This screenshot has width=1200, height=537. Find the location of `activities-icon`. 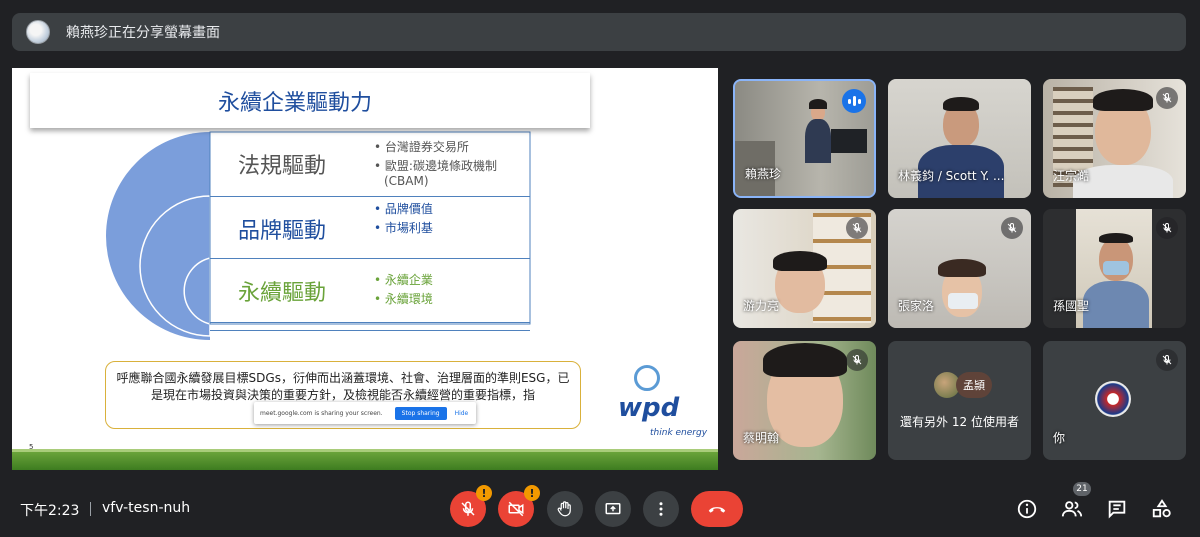

activities-icon is located at coordinates (1161, 508).